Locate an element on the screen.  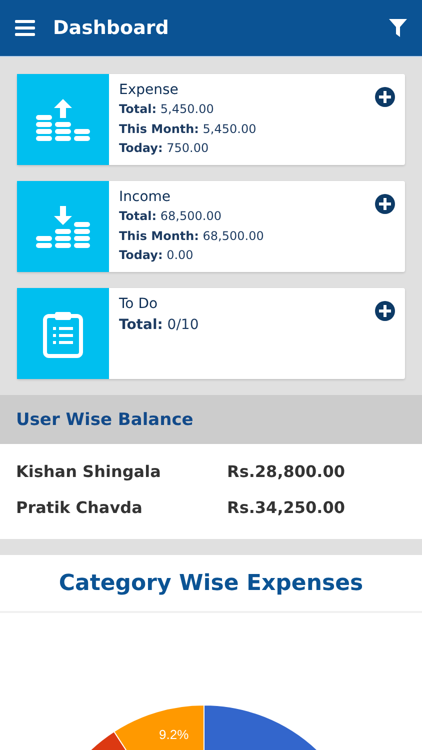
clipboard-icon is located at coordinates (63, 334).